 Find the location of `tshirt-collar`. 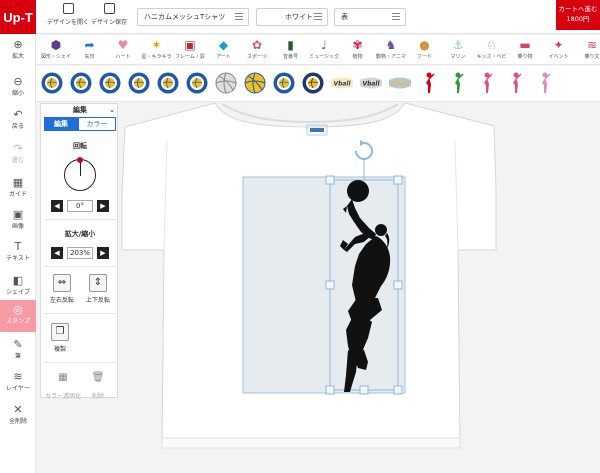

tshirt-collar is located at coordinates (310, 113).